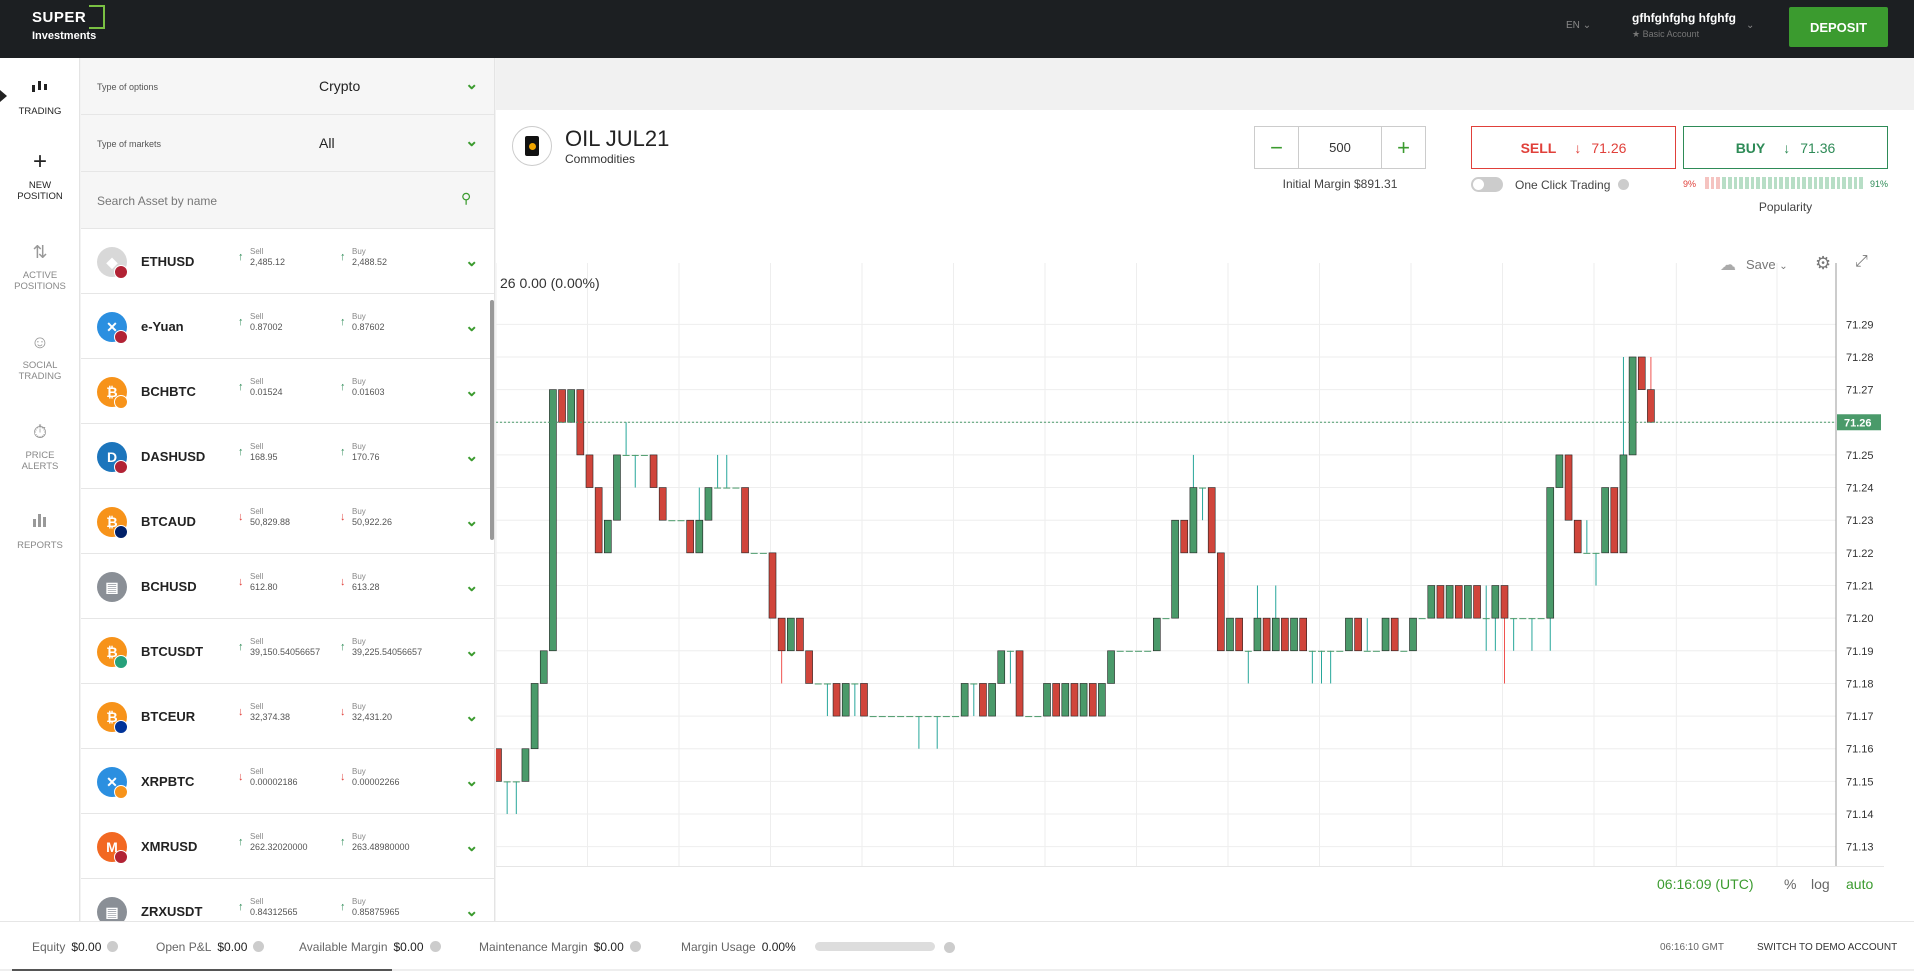 The width and height of the screenshot is (1914, 971). Describe the element at coordinates (343, 322) in the screenshot. I see `arrow-icon: ↑` at that location.